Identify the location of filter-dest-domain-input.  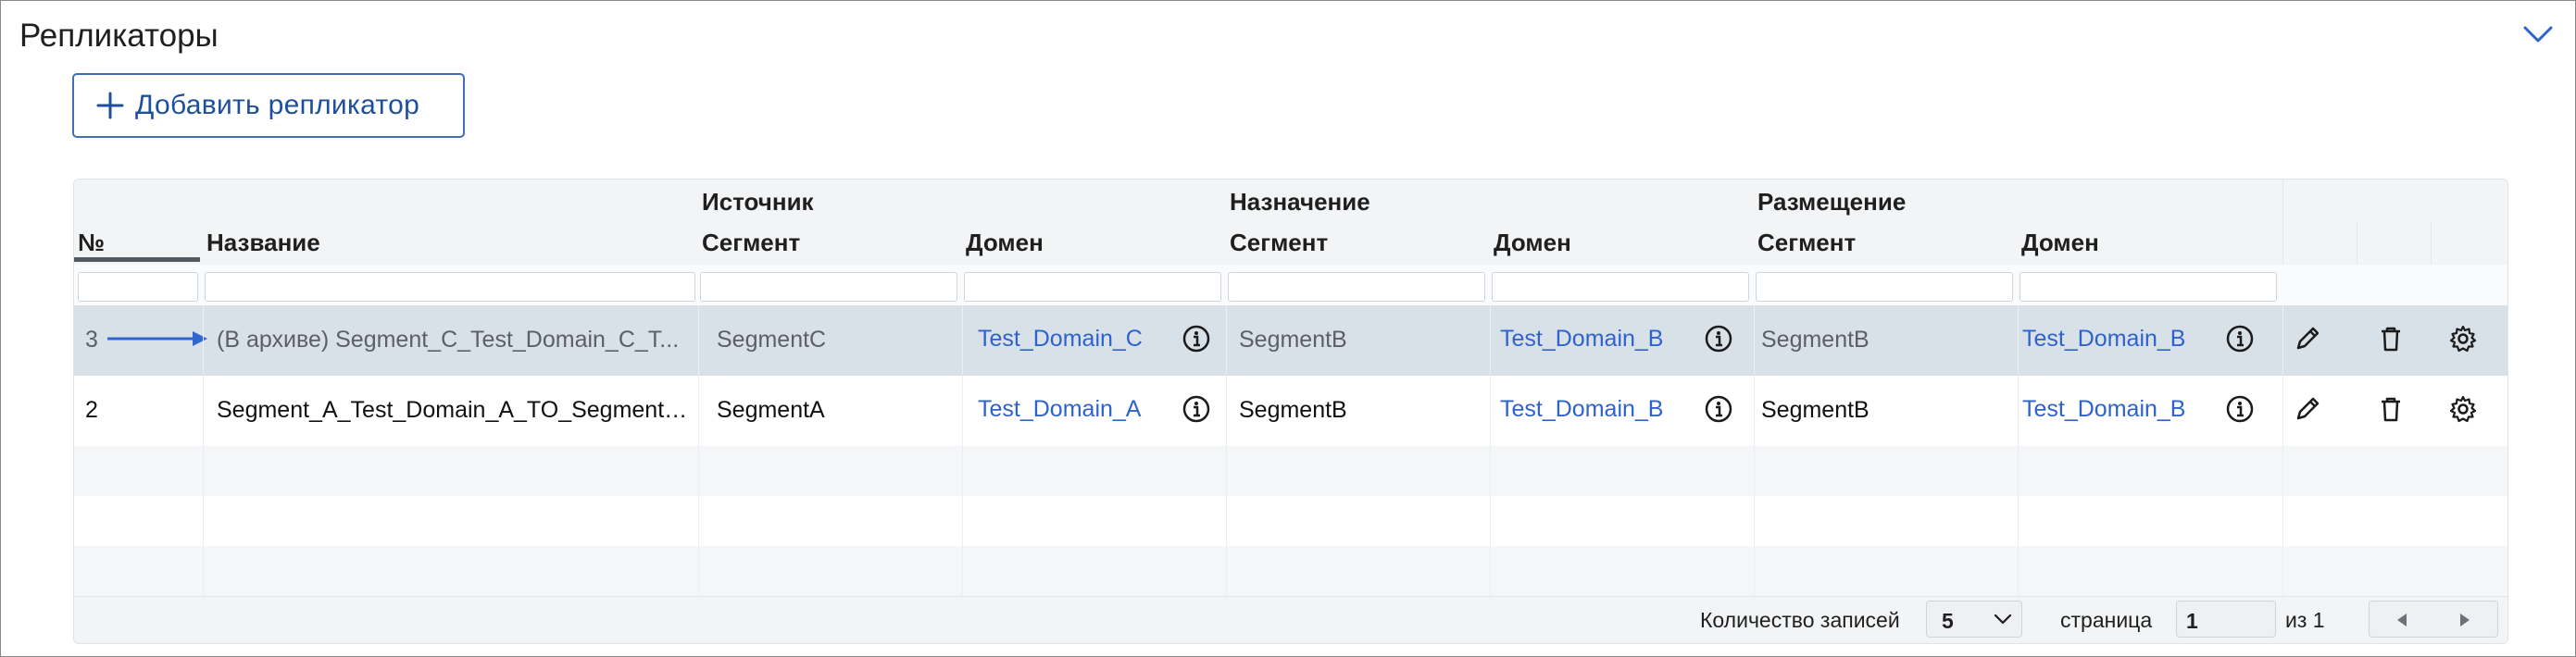
(1620, 287).